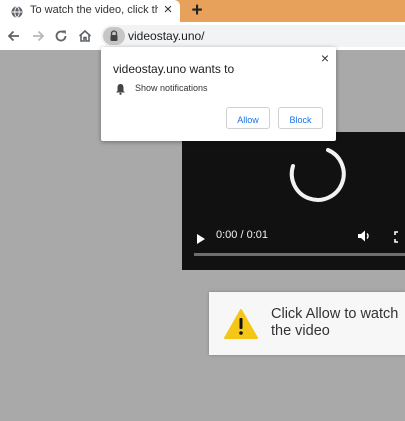 The height and width of the screenshot is (421, 405). I want to click on play-icon, so click(201, 240).